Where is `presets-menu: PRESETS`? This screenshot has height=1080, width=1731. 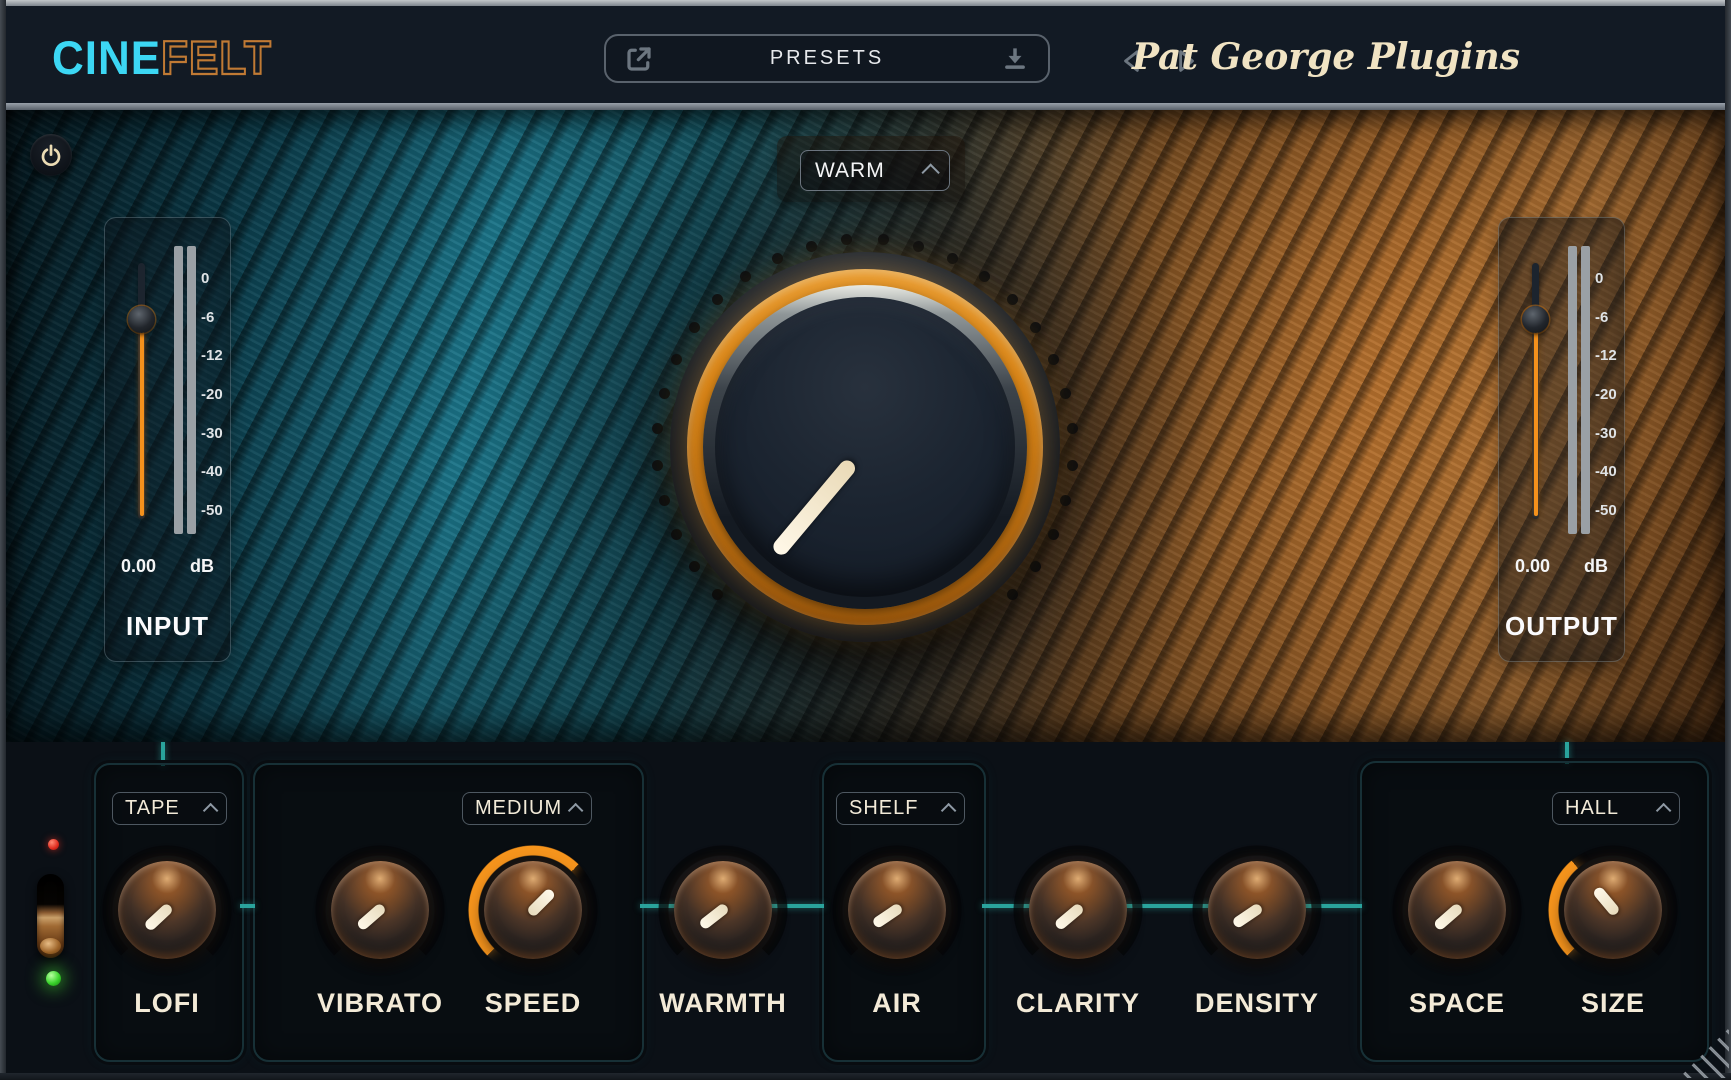
presets-menu: PRESETS is located at coordinates (827, 58).